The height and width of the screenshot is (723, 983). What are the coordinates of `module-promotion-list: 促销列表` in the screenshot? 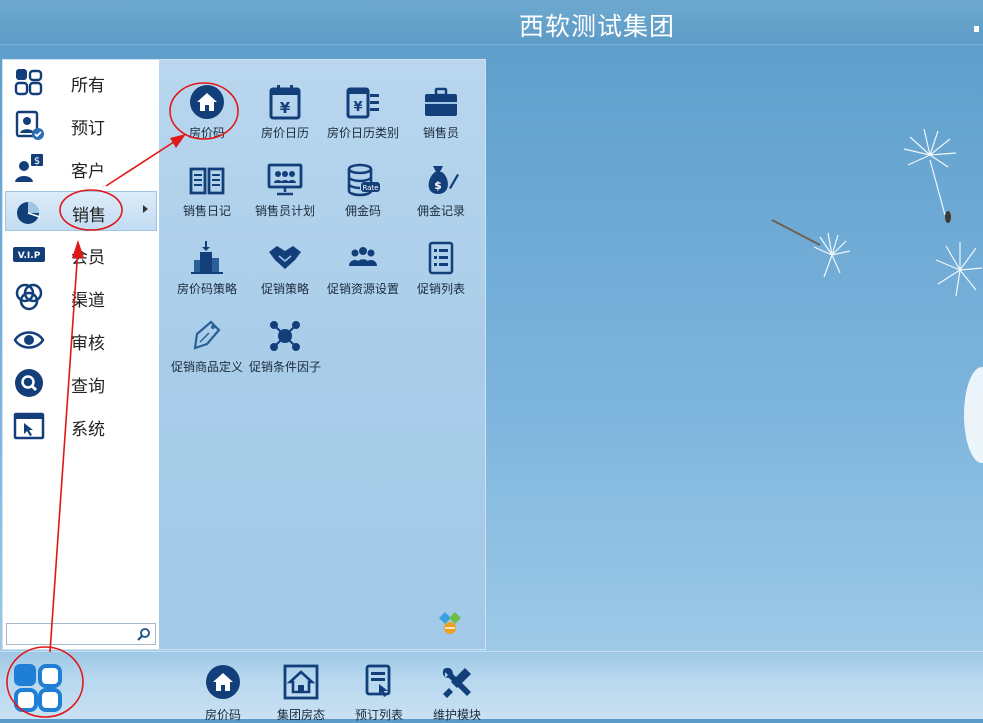 It's located at (441, 276).